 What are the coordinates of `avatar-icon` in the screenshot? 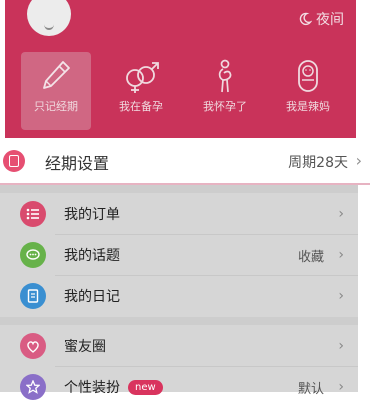 It's located at (49, 24).